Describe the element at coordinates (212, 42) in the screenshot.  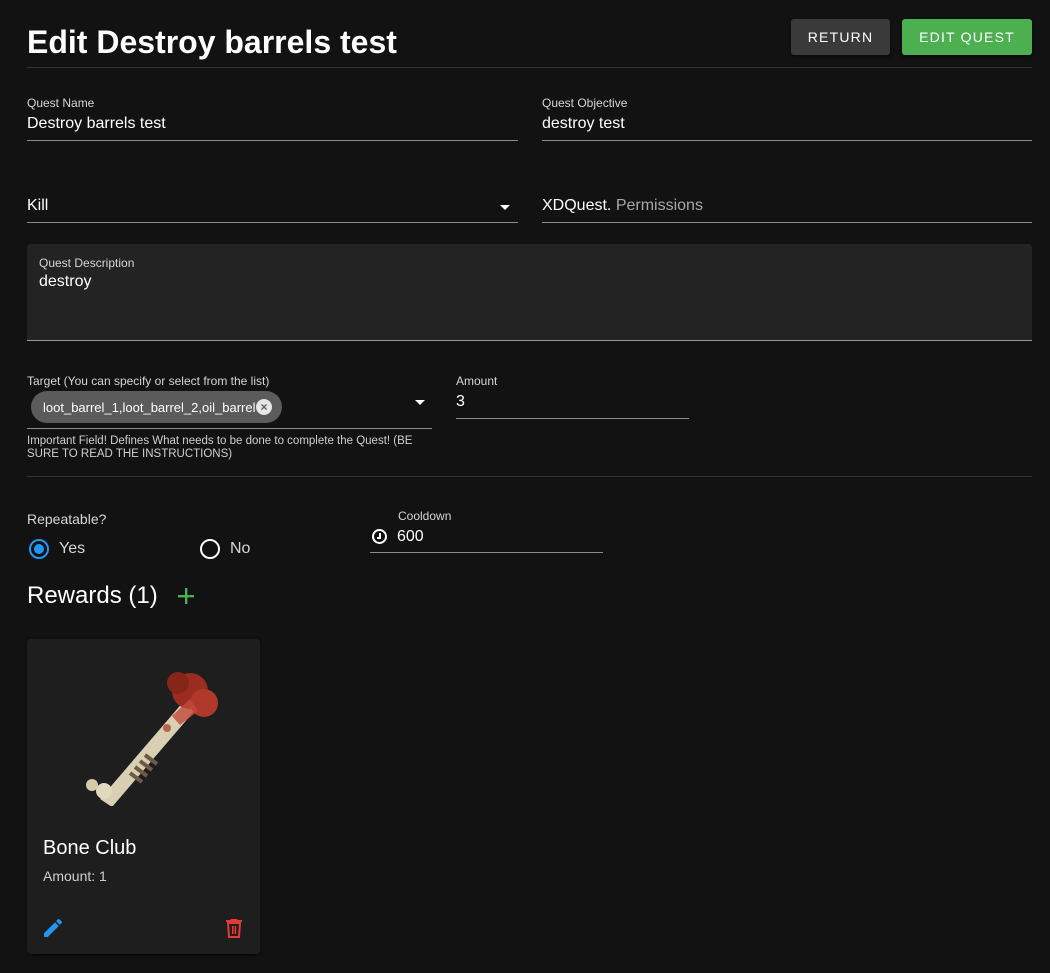
I see `page-title: Edit Destroy barrels test` at that location.